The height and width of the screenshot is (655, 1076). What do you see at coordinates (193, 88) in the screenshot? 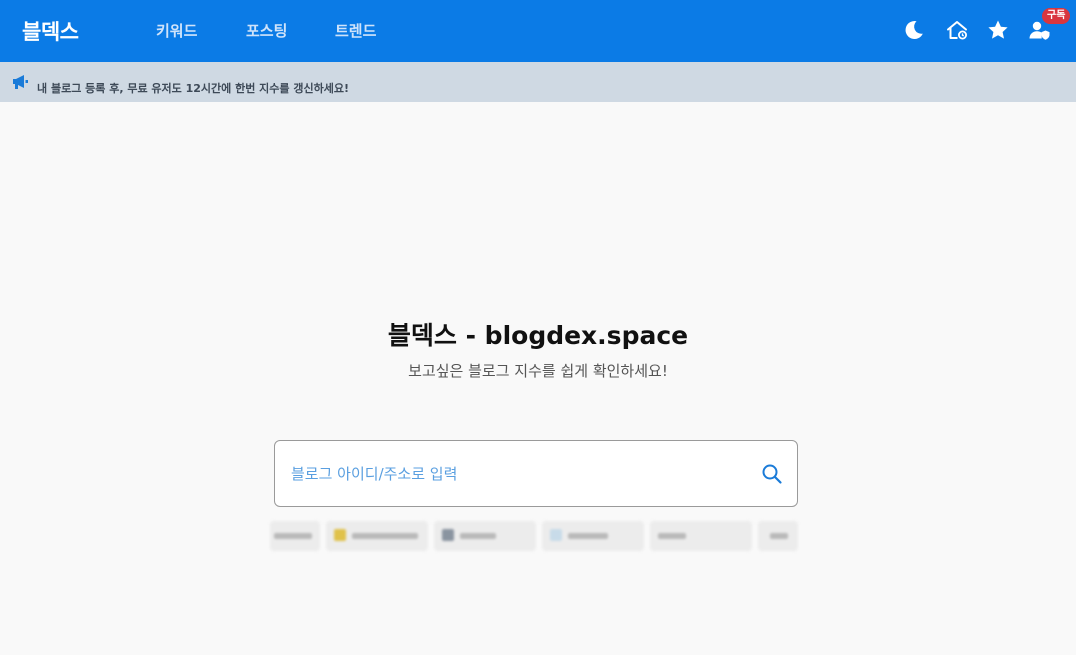
I see `notice-text: 내 블로그 등록 후, 무료 유저도 12시간에 한번 지수를 갱신하세요!` at bounding box center [193, 88].